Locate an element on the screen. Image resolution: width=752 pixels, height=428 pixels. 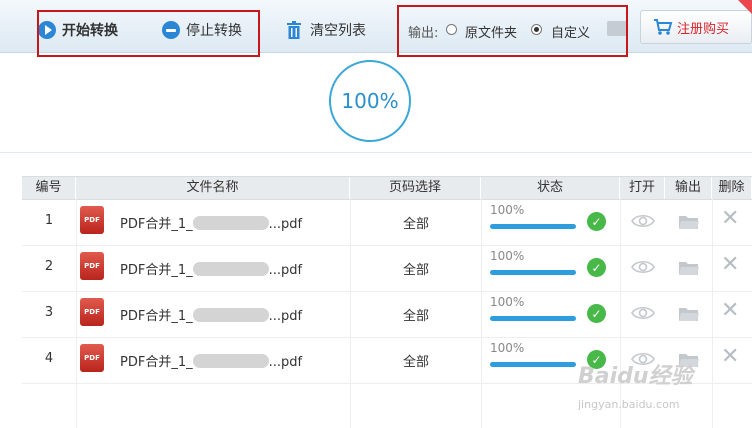
col-header-pages: 页码选择 is located at coordinates (415, 188).